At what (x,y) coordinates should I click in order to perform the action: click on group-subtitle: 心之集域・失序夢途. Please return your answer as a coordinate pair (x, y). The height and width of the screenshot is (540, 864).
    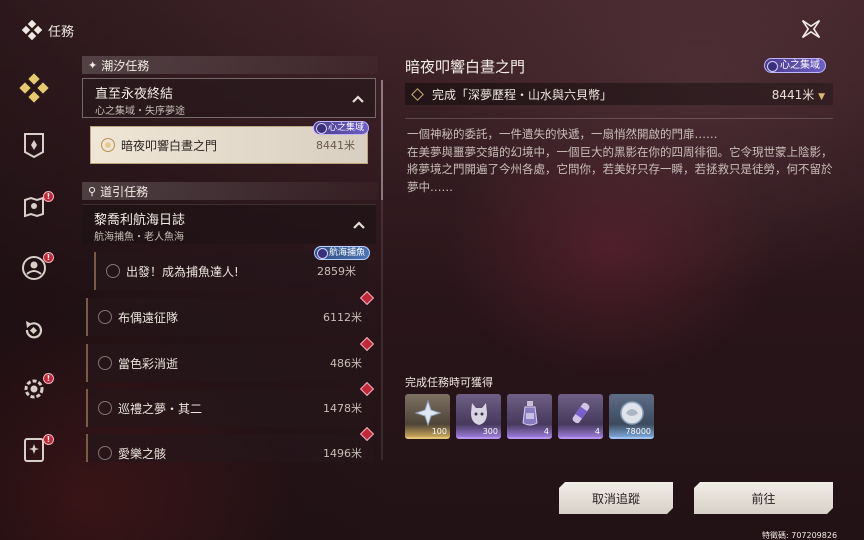
    Looking at the image, I should click on (140, 111).